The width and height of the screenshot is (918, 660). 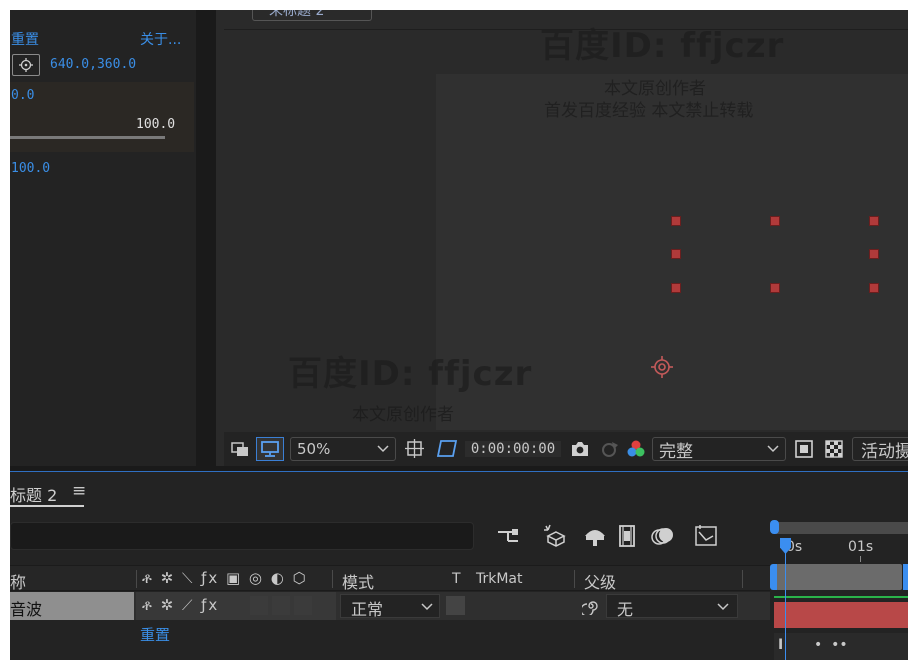 I want to click on anchor-point-icon, so click(x=662, y=367).